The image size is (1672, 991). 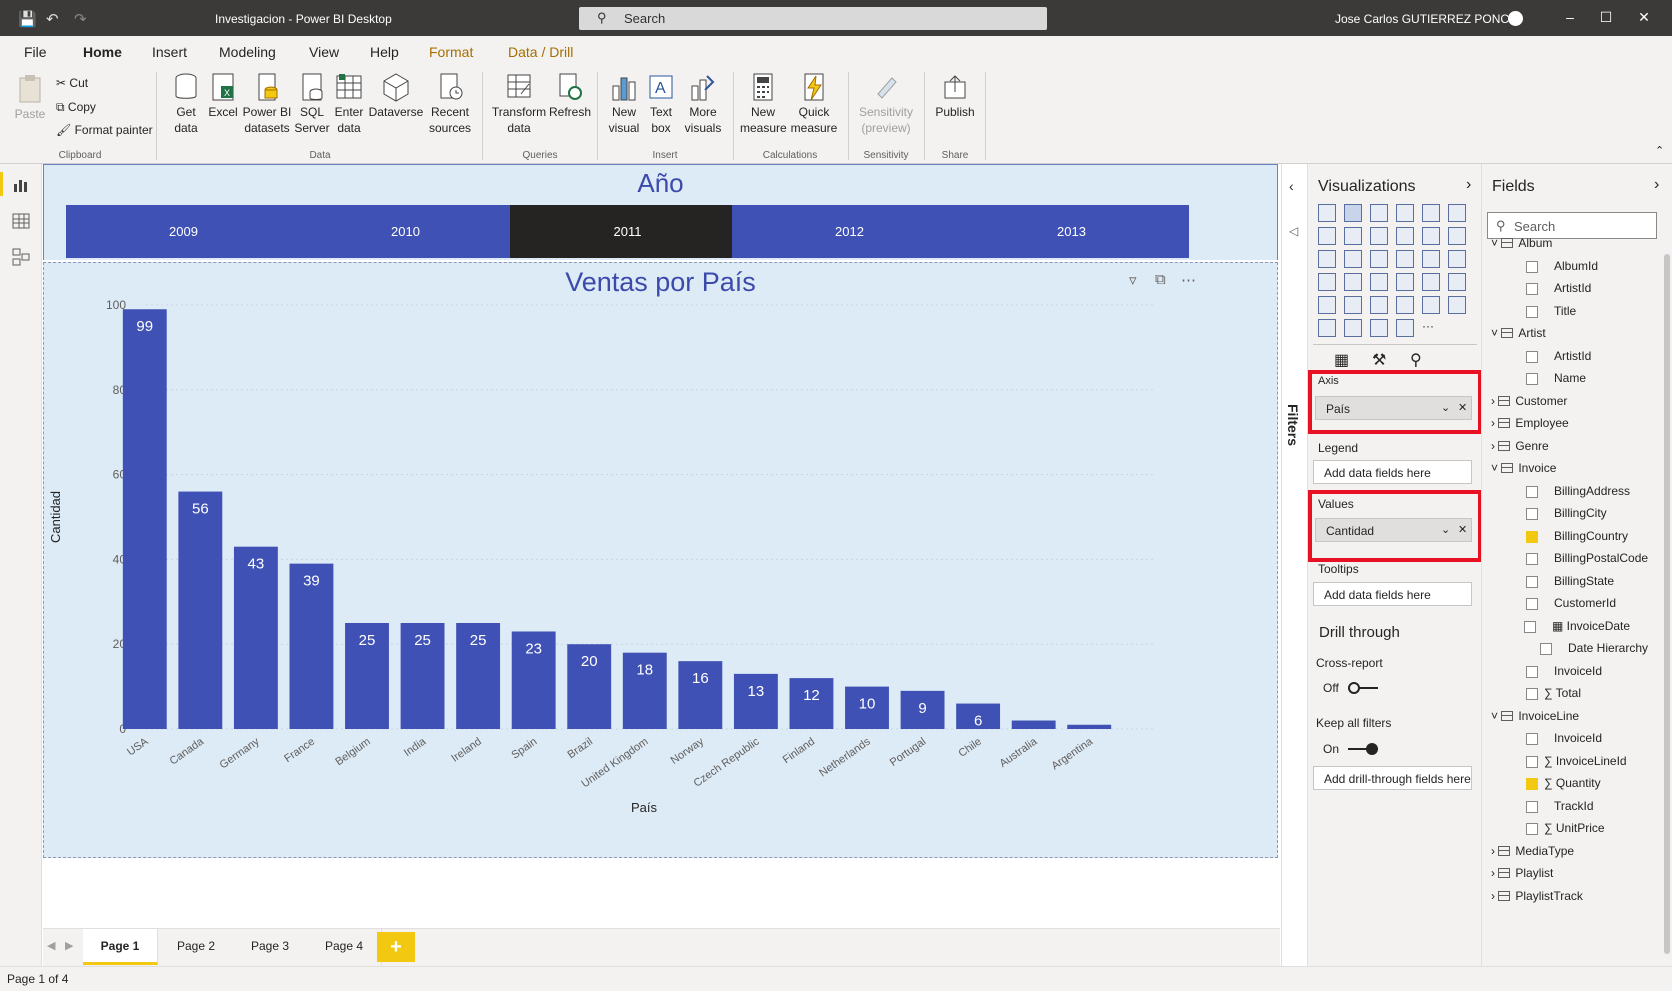 I want to click on more-visual-icon: ···, so click(x=1431, y=328).